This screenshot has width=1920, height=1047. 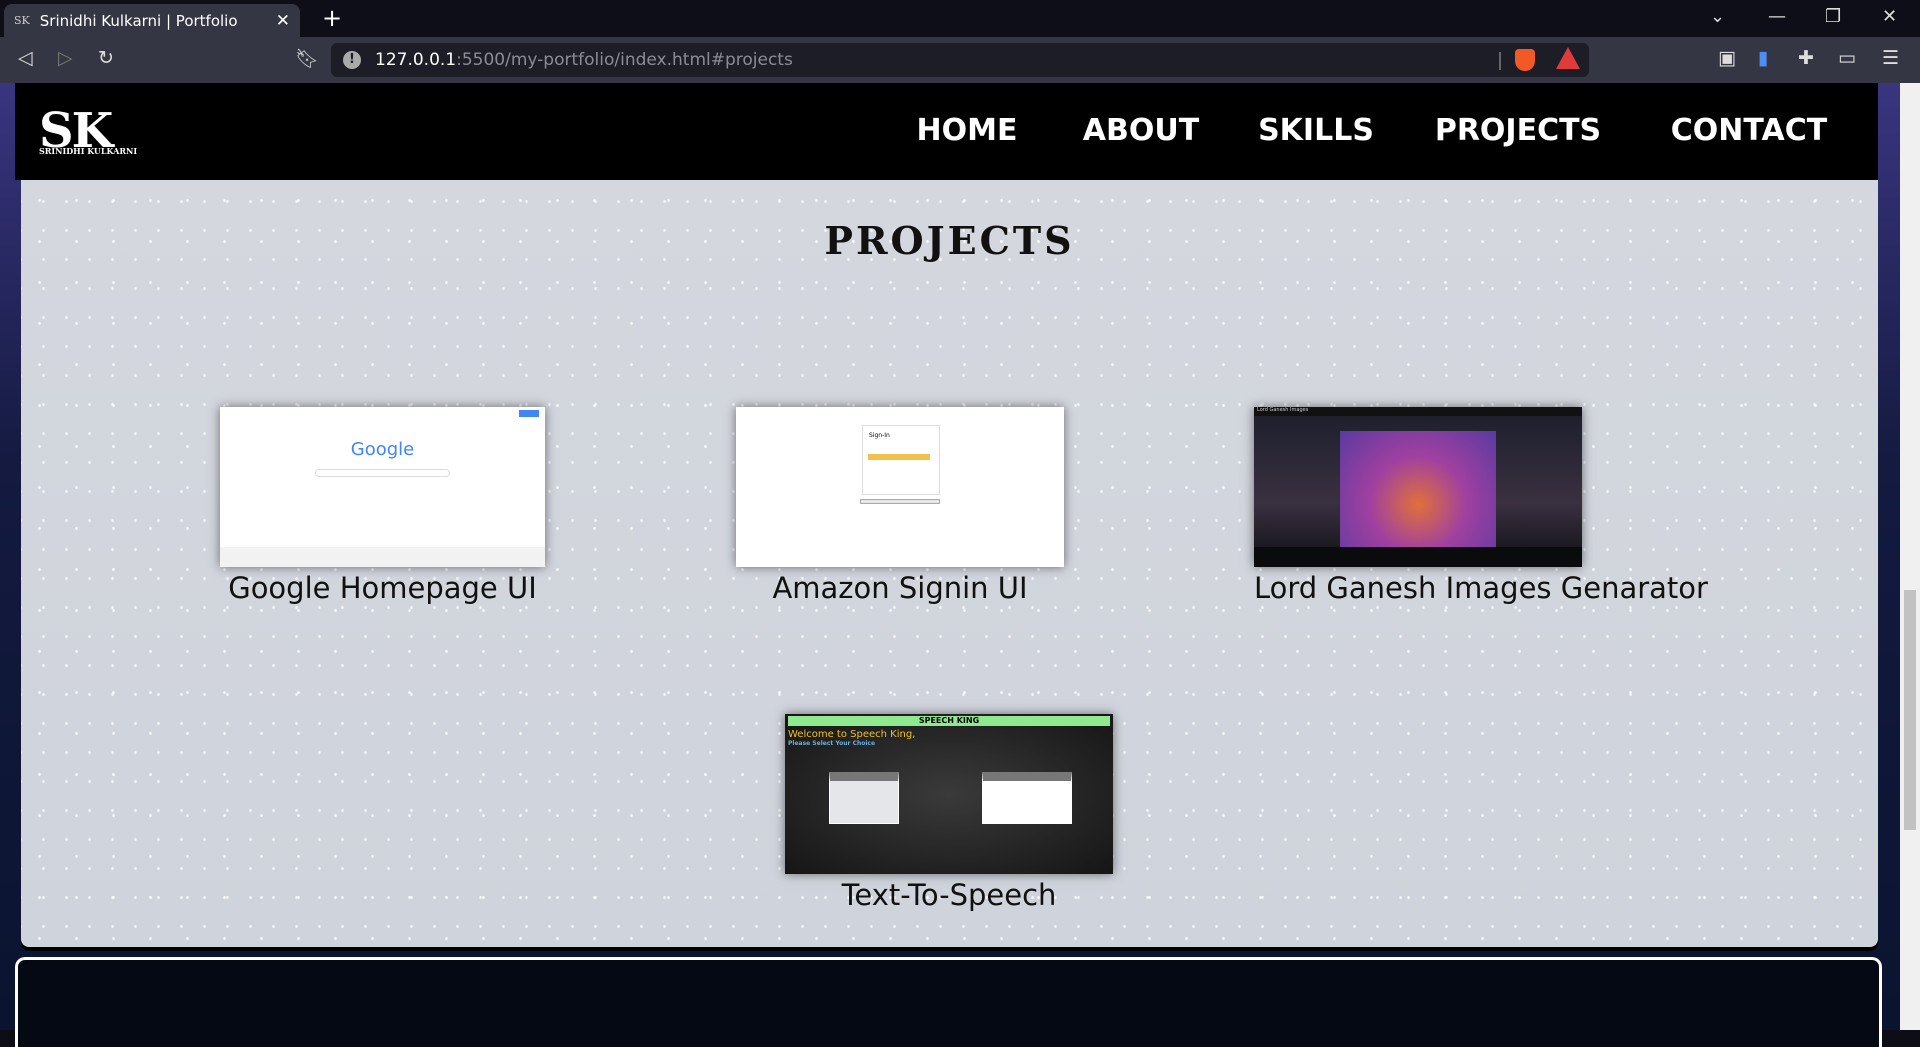 What do you see at coordinates (1749, 130) in the screenshot?
I see `nav-contact: CONTACT` at bounding box center [1749, 130].